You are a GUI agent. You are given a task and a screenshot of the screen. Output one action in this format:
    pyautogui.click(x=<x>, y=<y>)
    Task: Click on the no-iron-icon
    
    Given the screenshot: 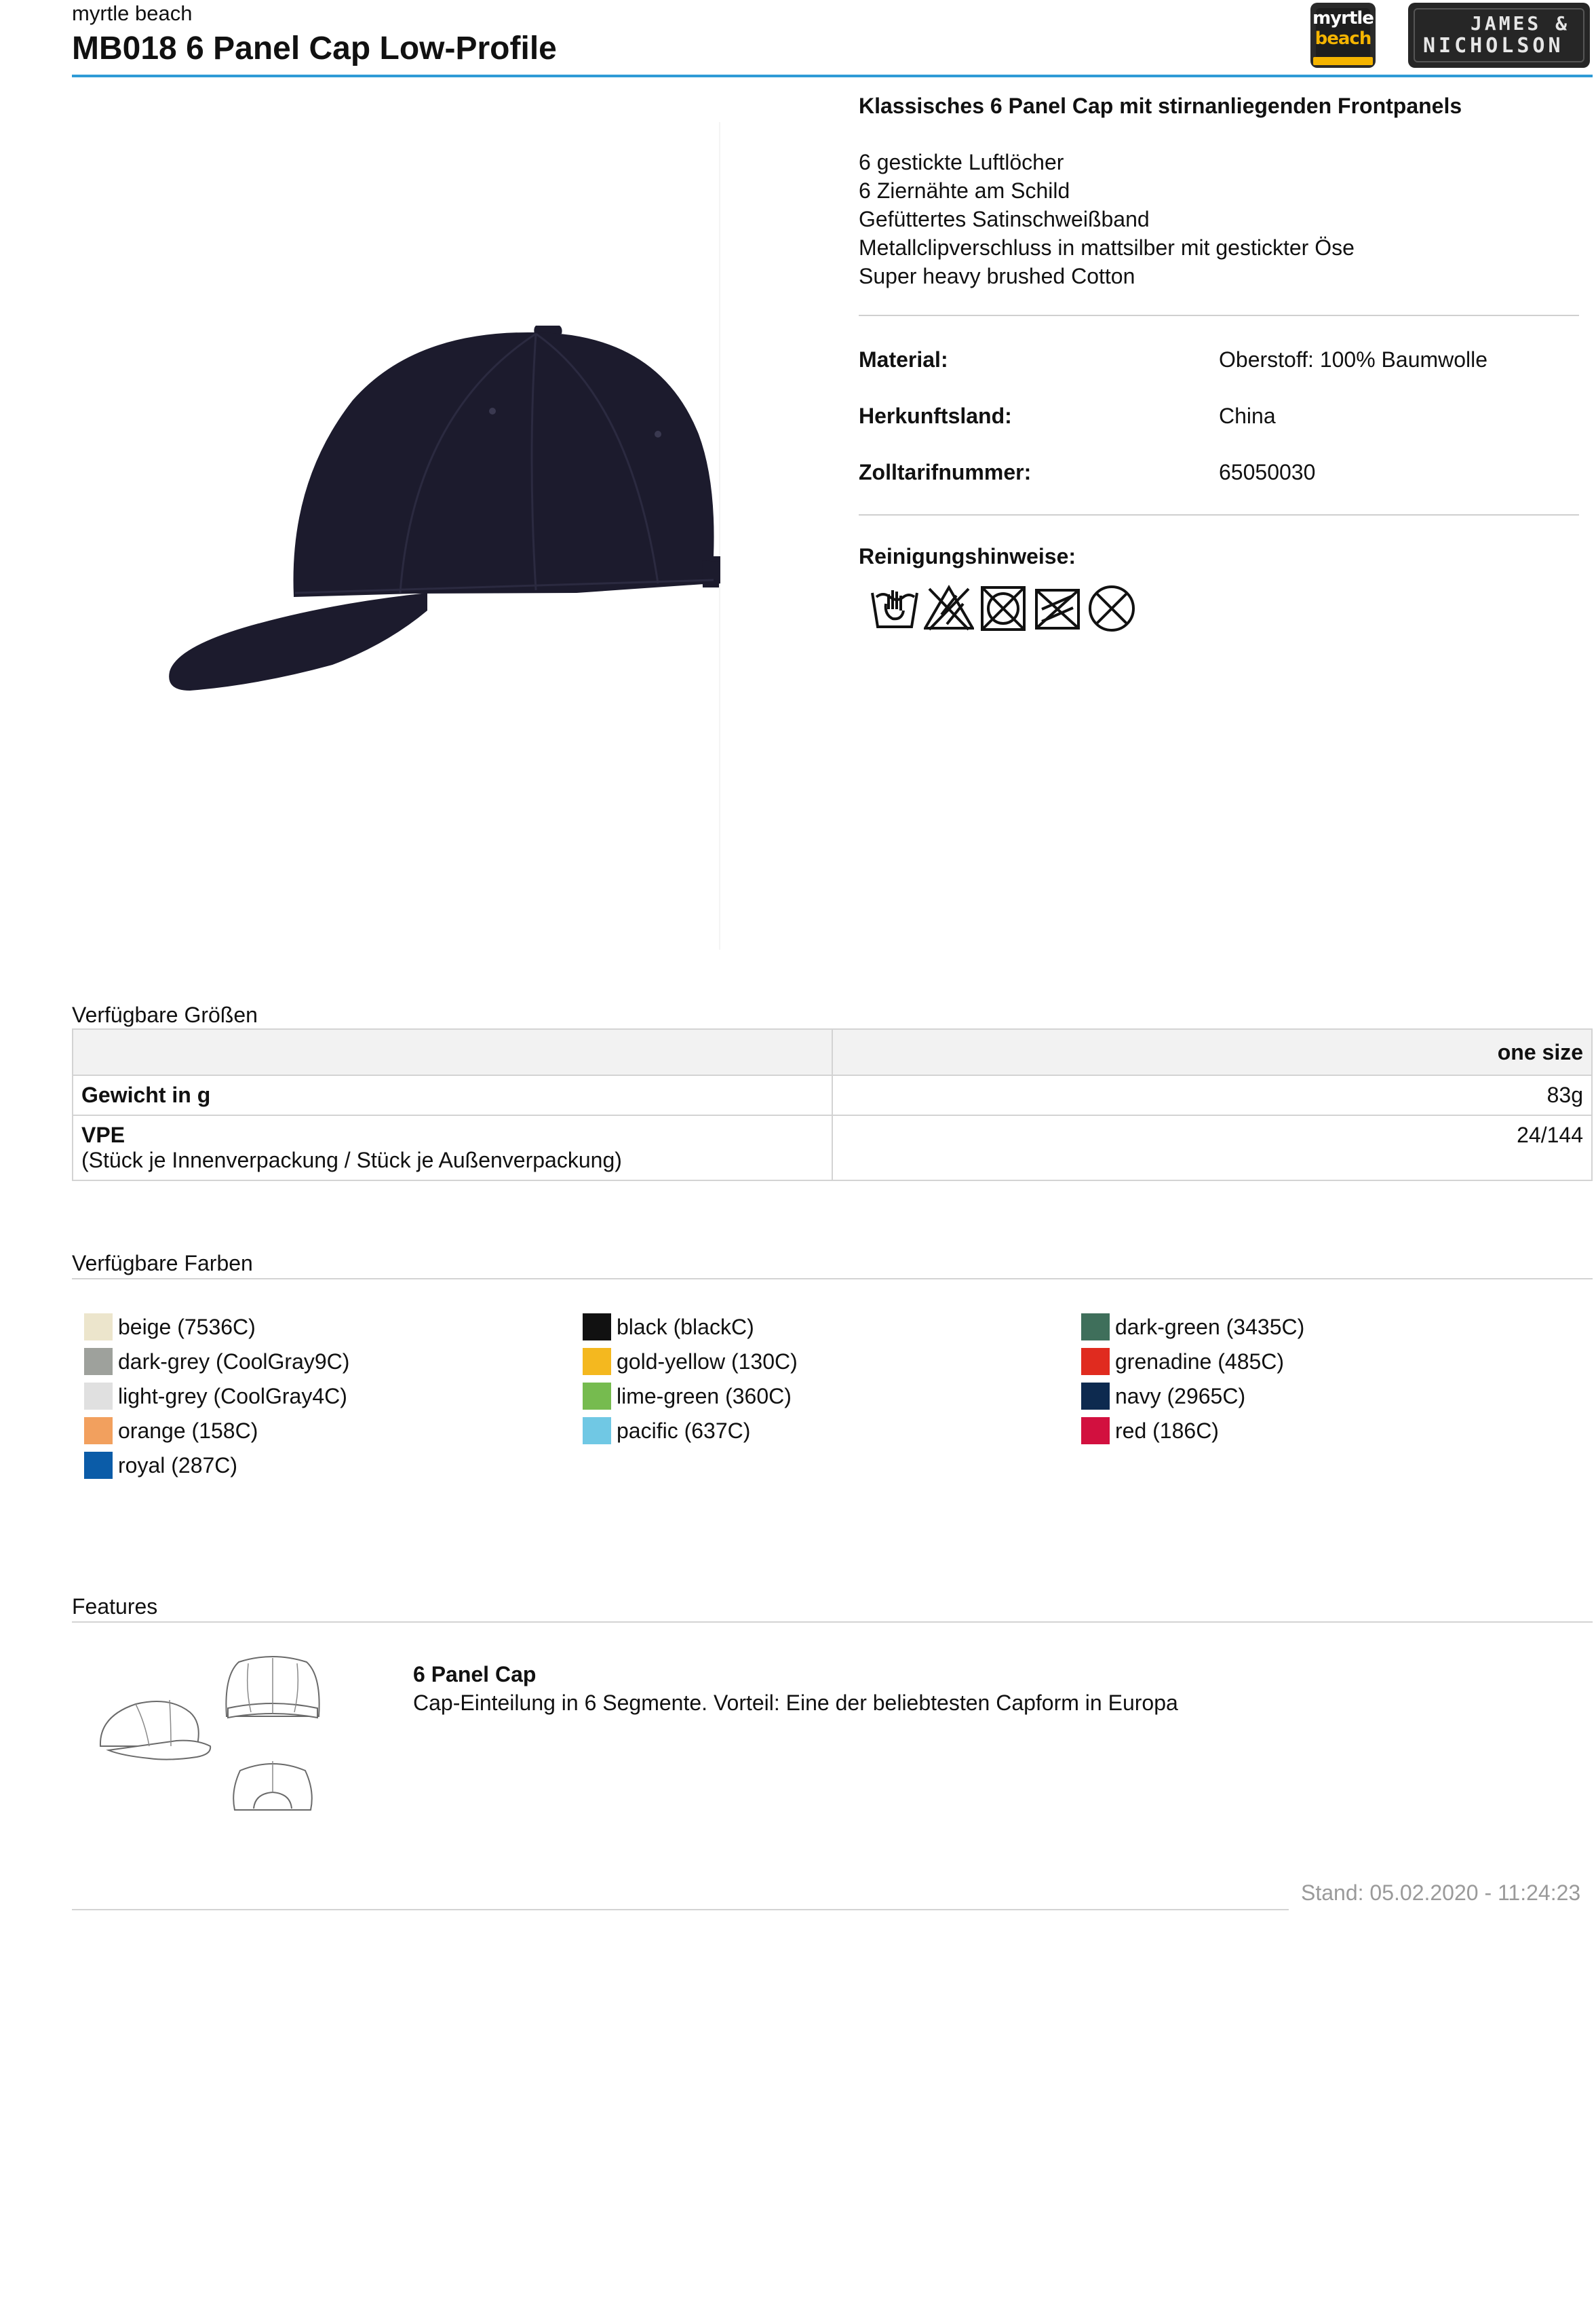 What is the action you would take?
    pyautogui.click(x=1057, y=608)
    